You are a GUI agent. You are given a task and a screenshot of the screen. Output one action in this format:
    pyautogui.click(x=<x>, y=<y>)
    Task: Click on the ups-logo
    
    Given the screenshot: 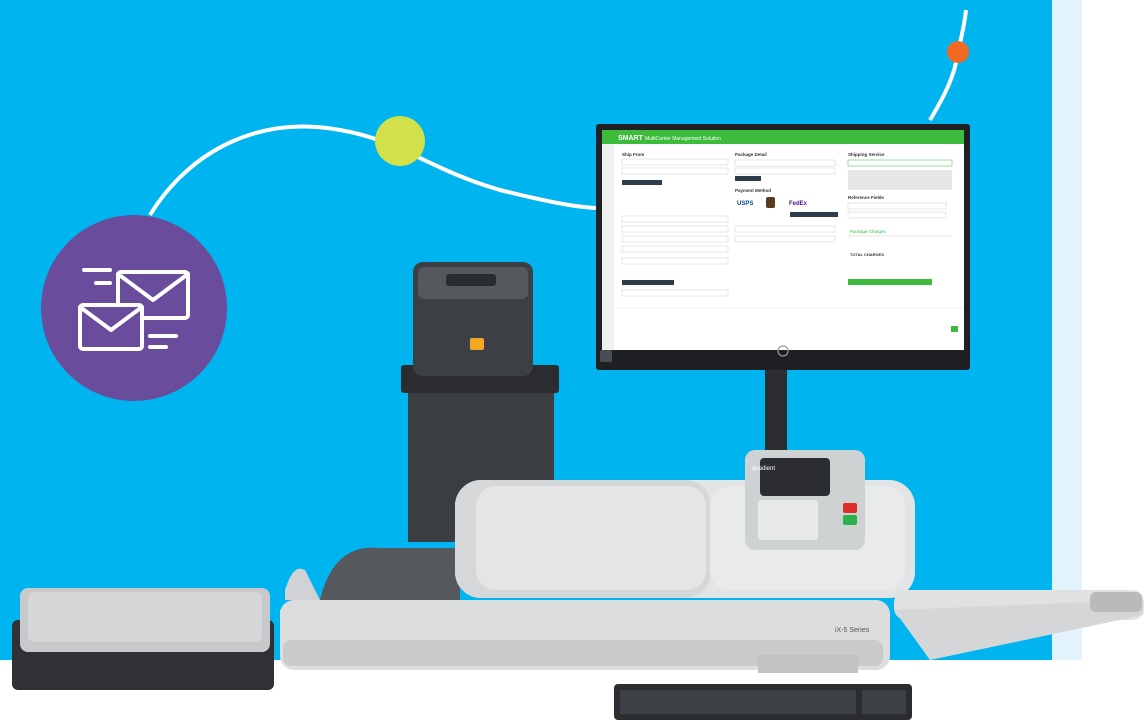 What is the action you would take?
    pyautogui.click(x=770, y=202)
    